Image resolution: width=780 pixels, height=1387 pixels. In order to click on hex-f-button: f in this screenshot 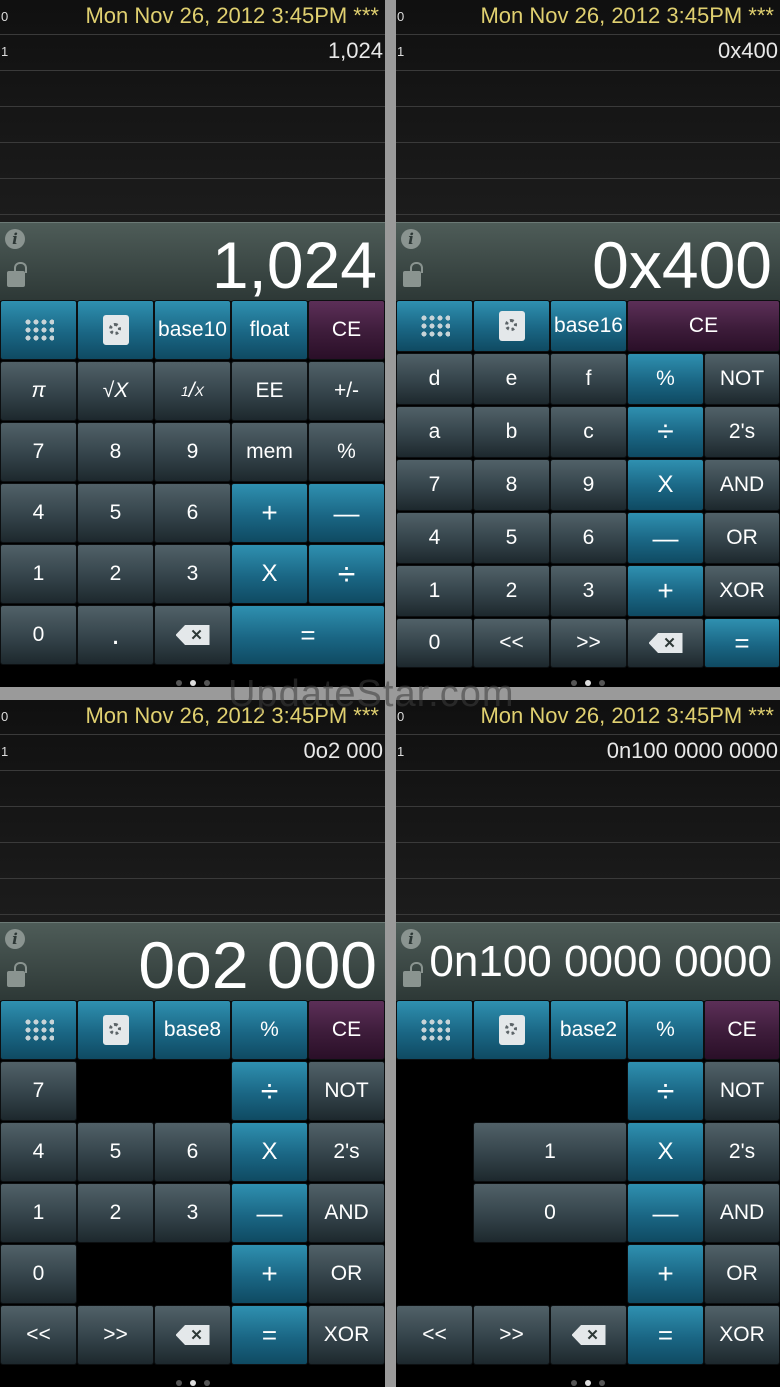, I will do `click(588, 379)`.